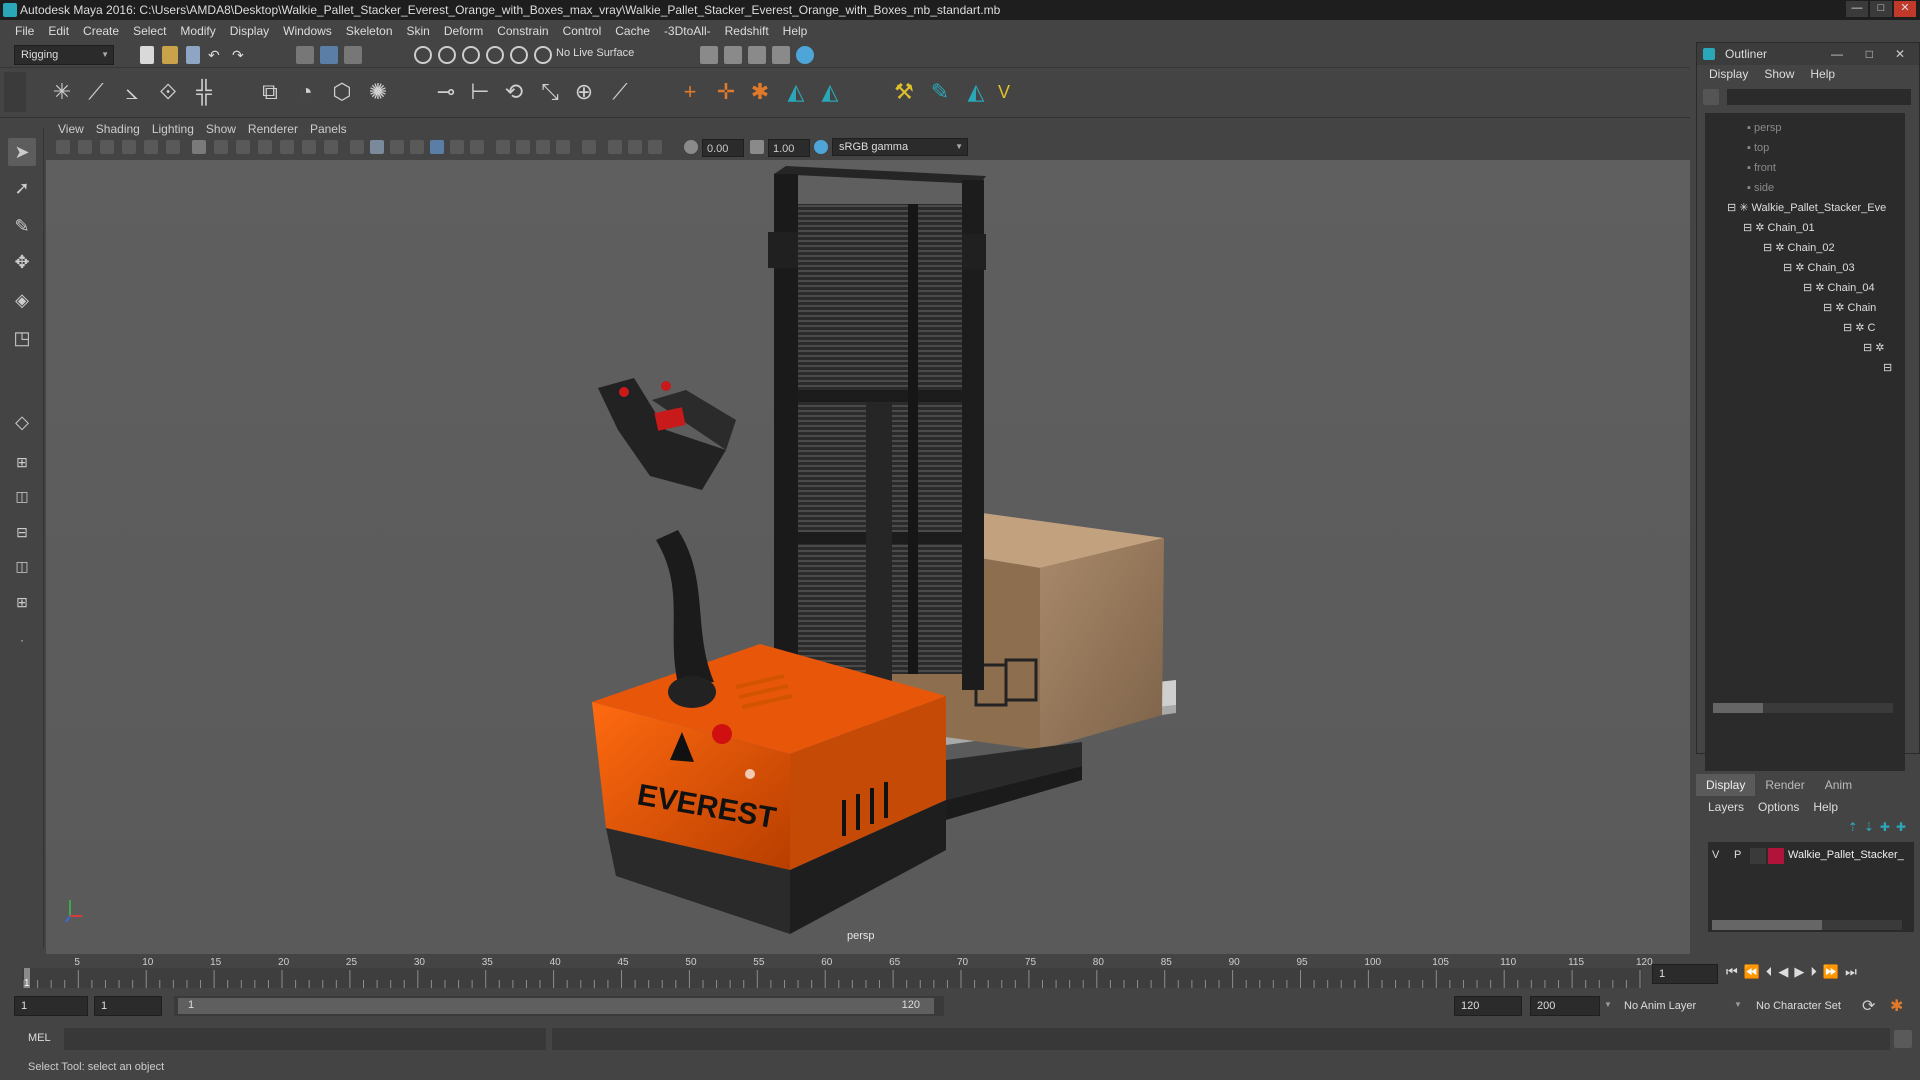 This screenshot has width=1920, height=1080. Describe the element at coordinates (495, 55) in the screenshot. I see `snap-view-plane-icon` at that location.